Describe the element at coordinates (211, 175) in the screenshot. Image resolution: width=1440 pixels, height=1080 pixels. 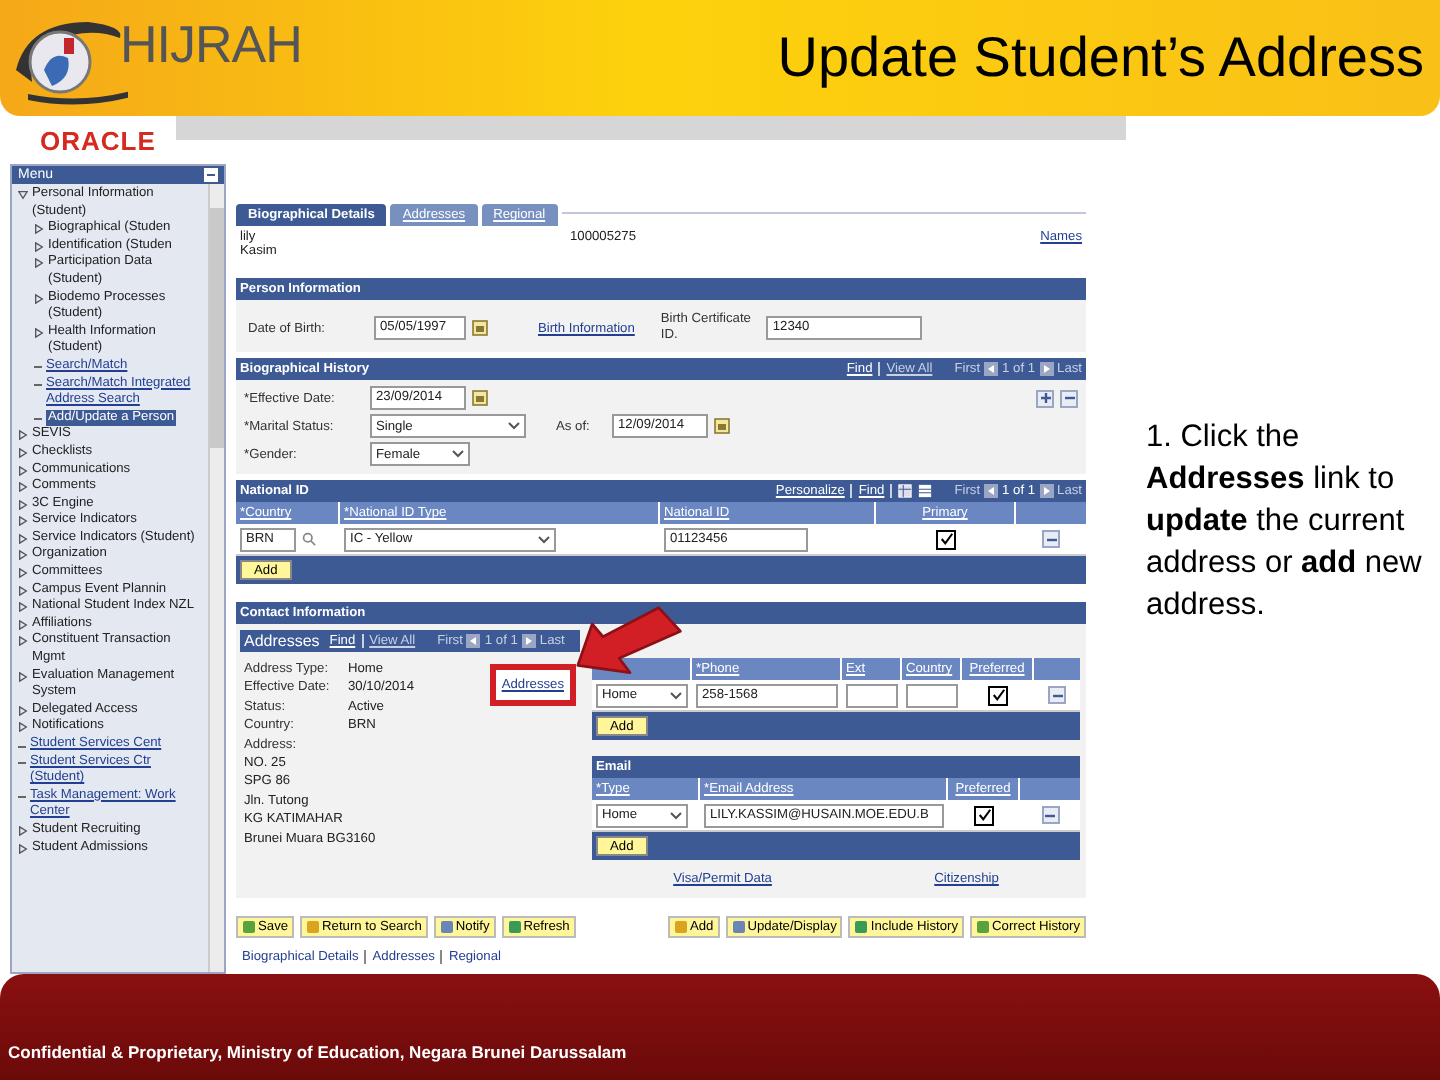
I see `collapse-icon` at that location.